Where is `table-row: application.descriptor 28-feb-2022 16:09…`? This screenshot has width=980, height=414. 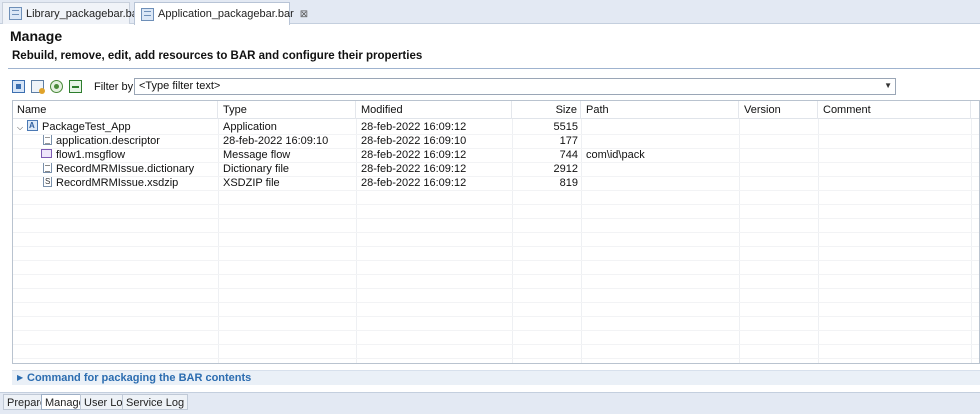 table-row: application.descriptor 28-feb-2022 16:09… is located at coordinates (496, 141).